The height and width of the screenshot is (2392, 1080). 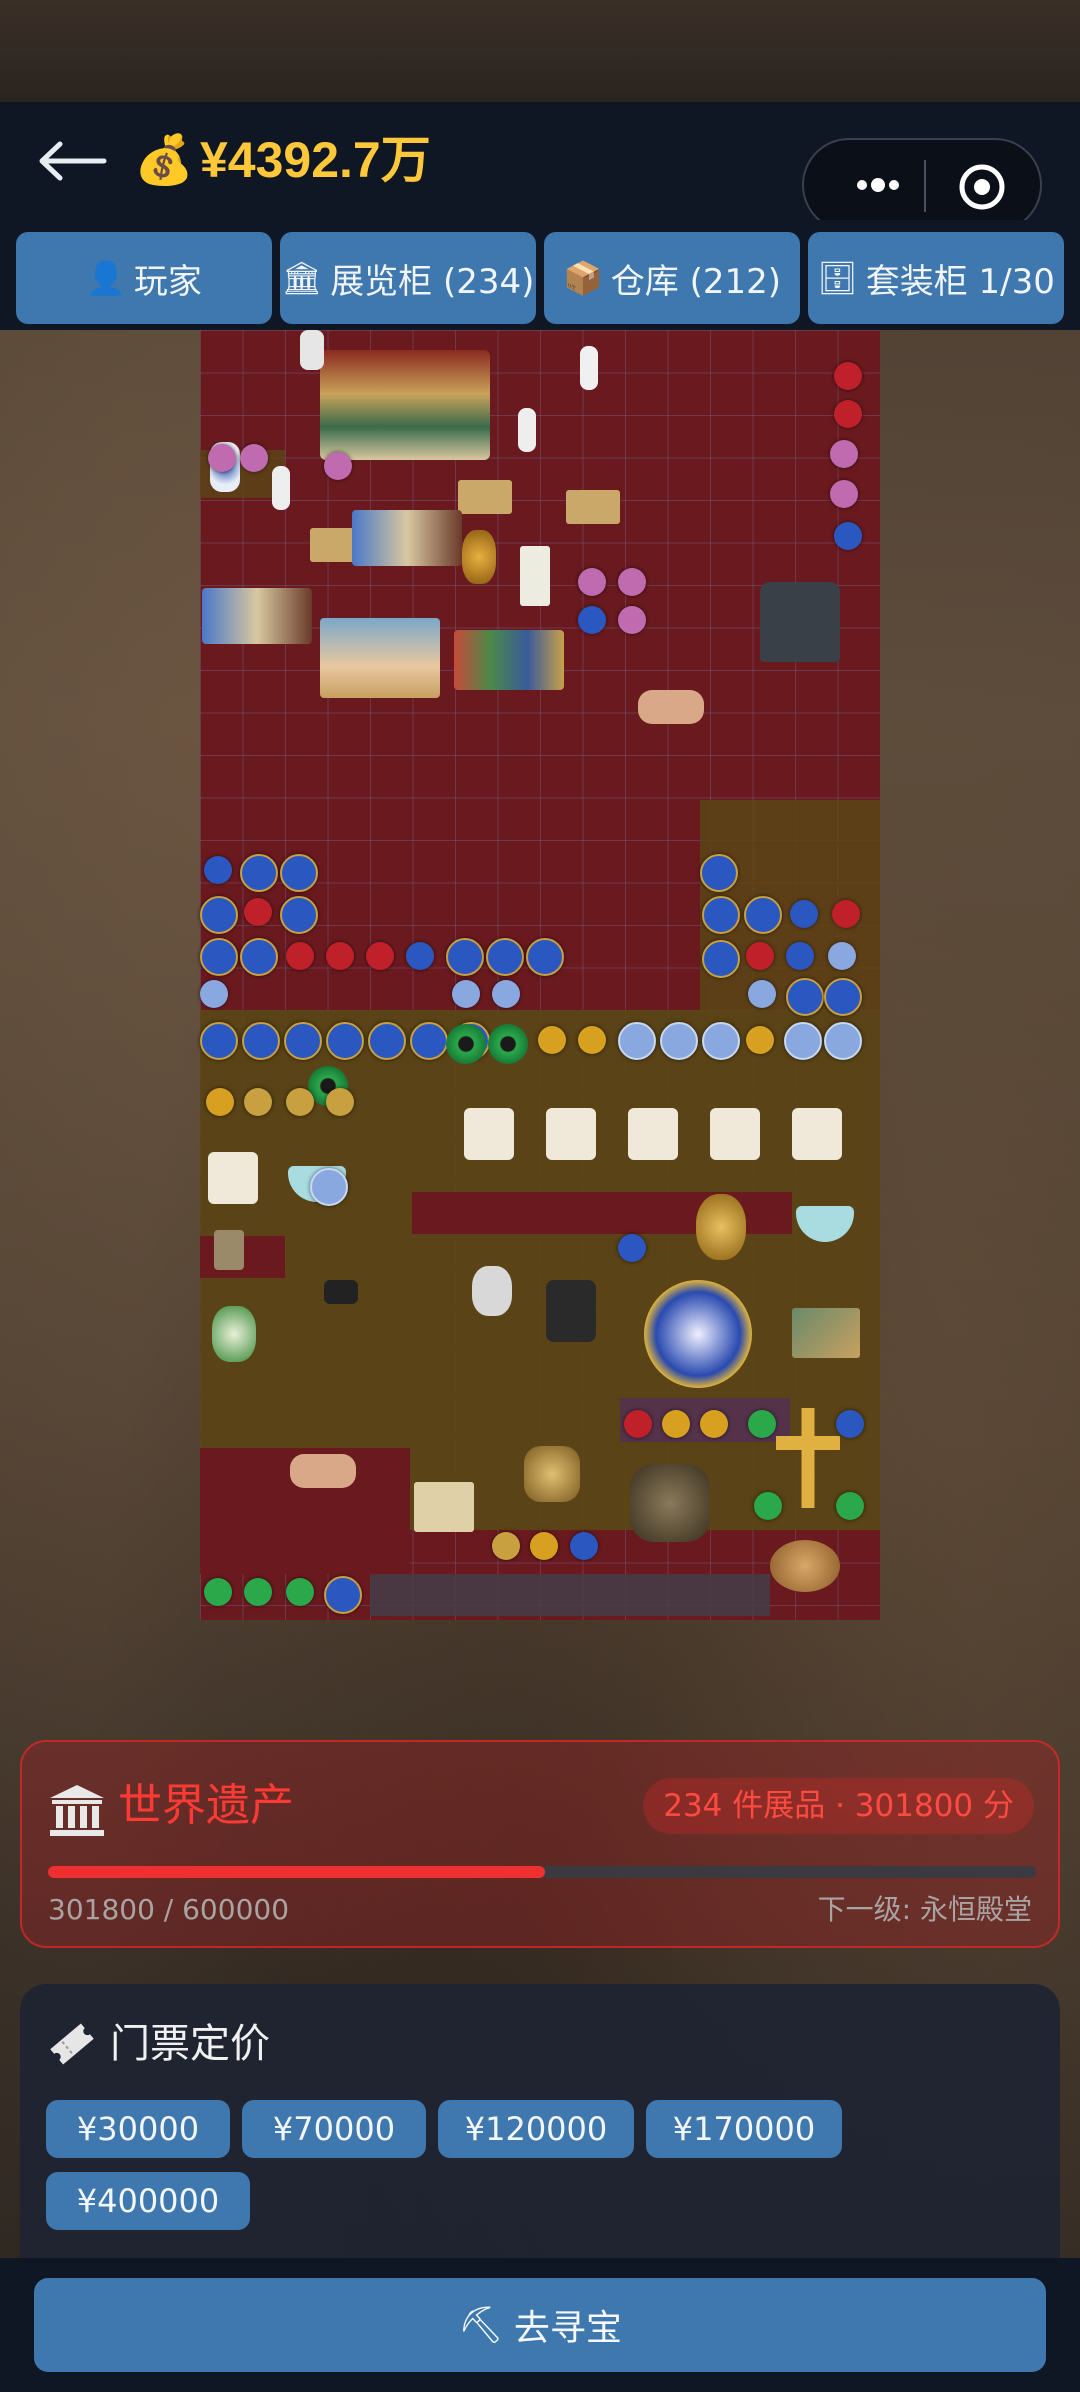 What do you see at coordinates (334, 2129) in the screenshot?
I see `price-option-button: ¥70000` at bounding box center [334, 2129].